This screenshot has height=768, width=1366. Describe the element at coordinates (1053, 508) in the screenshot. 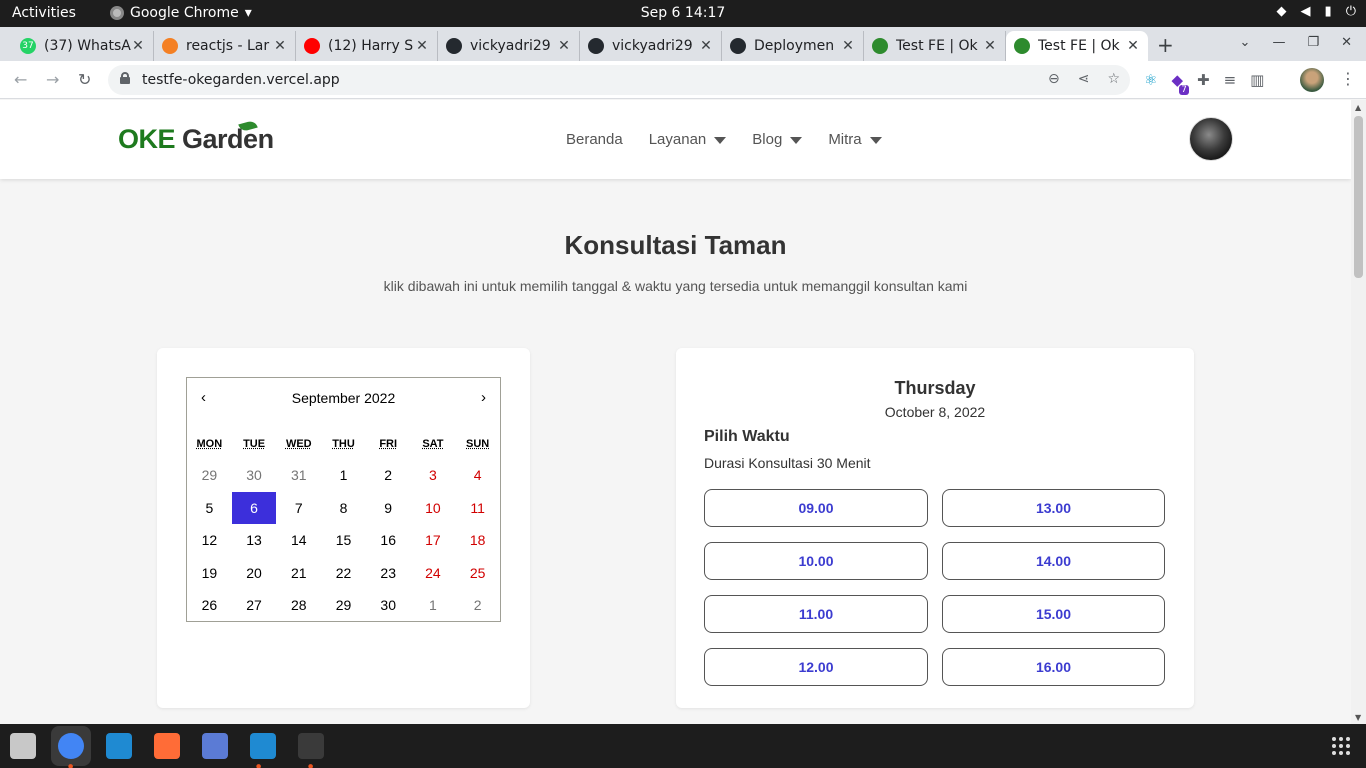

I see `time-slot-button: 13.00` at that location.